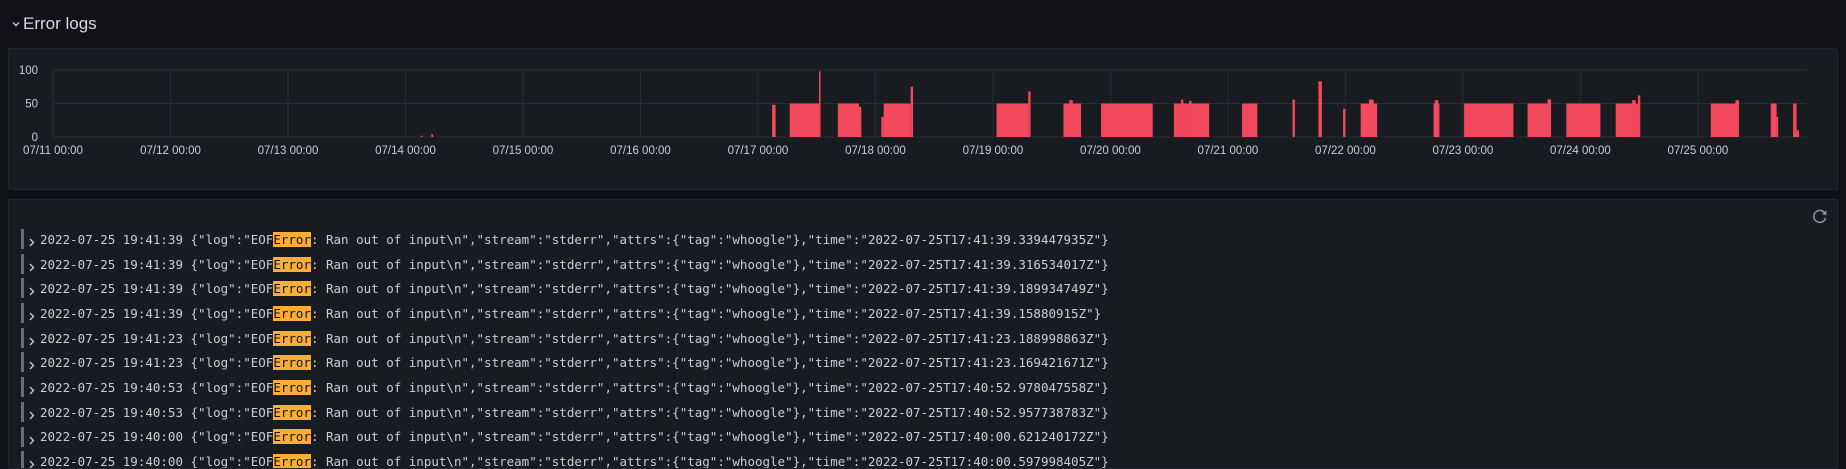 This screenshot has height=469, width=1846. What do you see at coordinates (1698, 151) in the screenshot?
I see `x-tick-label: 07/25 00:00` at bounding box center [1698, 151].